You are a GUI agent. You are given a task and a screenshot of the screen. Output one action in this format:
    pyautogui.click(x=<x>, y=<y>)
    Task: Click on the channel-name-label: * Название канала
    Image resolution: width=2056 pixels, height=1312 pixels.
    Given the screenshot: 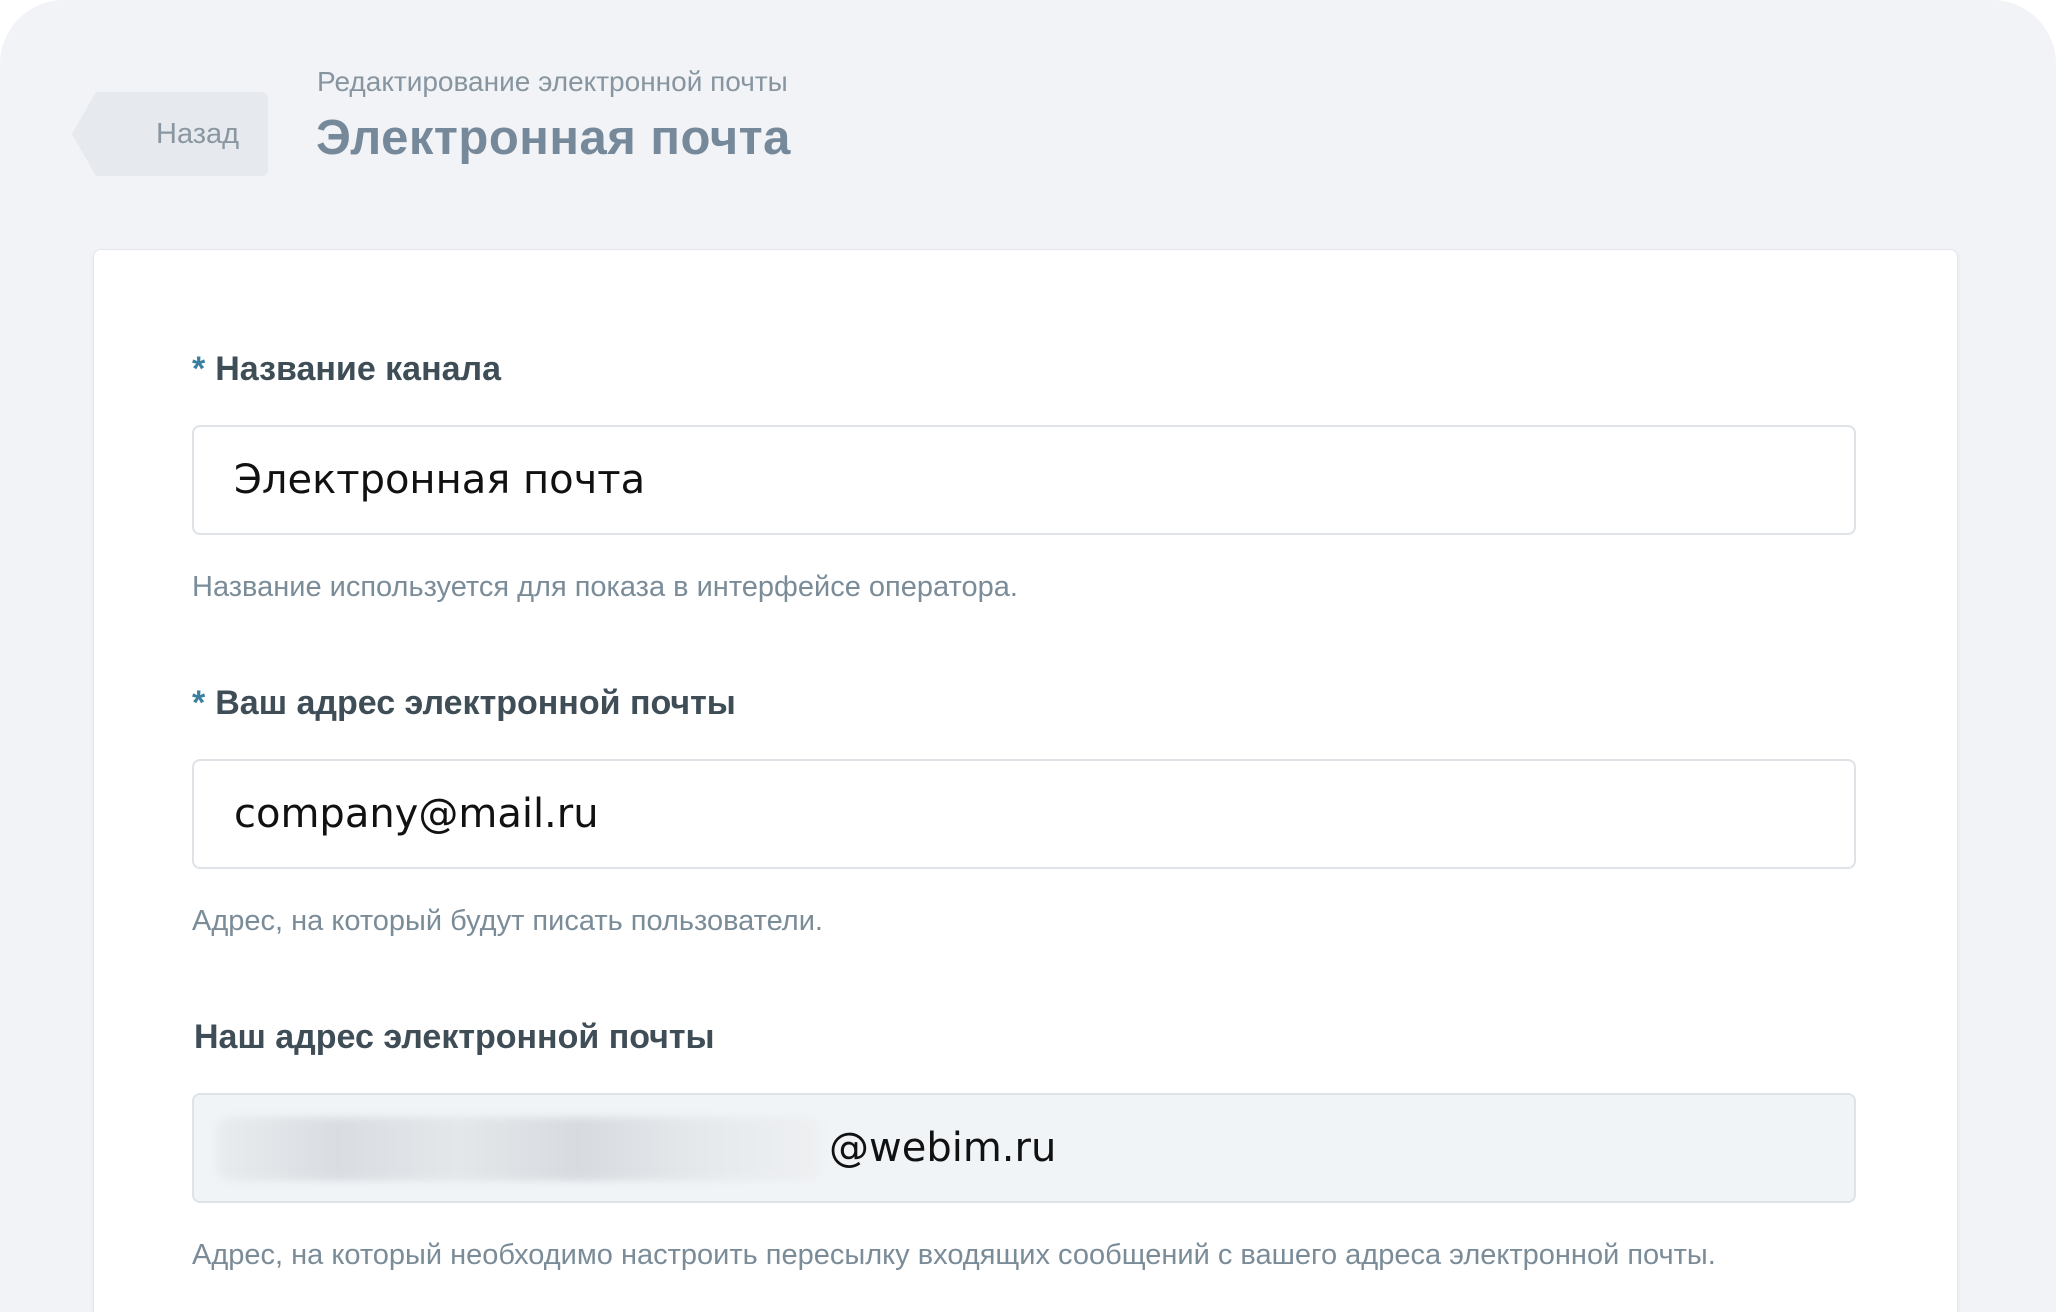 What is the action you would take?
    pyautogui.click(x=346, y=369)
    